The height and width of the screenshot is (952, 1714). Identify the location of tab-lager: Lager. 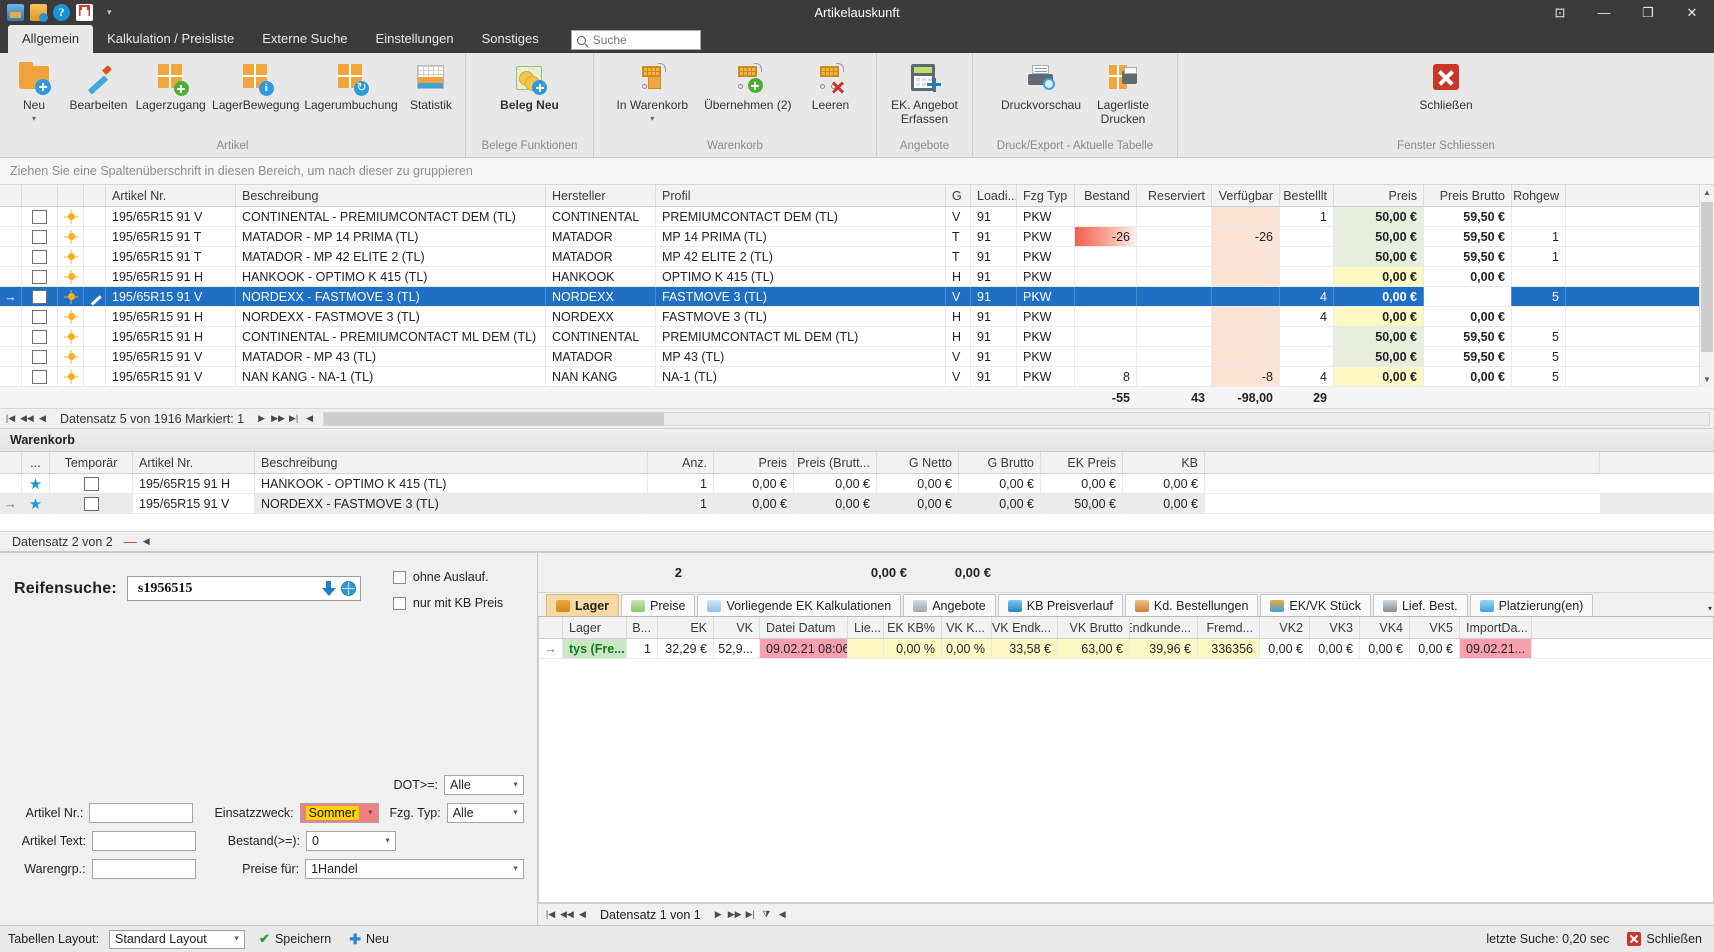
(583, 605).